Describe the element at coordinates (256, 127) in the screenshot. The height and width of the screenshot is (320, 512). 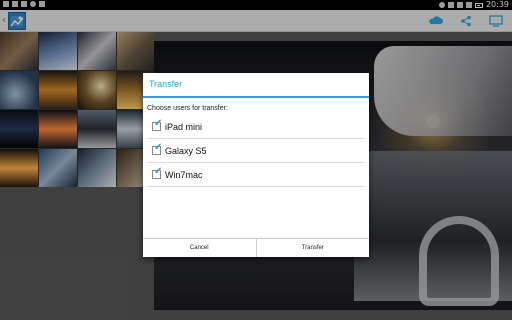
I see `user-option-ipad-mini: ✔ iPad mini` at that location.